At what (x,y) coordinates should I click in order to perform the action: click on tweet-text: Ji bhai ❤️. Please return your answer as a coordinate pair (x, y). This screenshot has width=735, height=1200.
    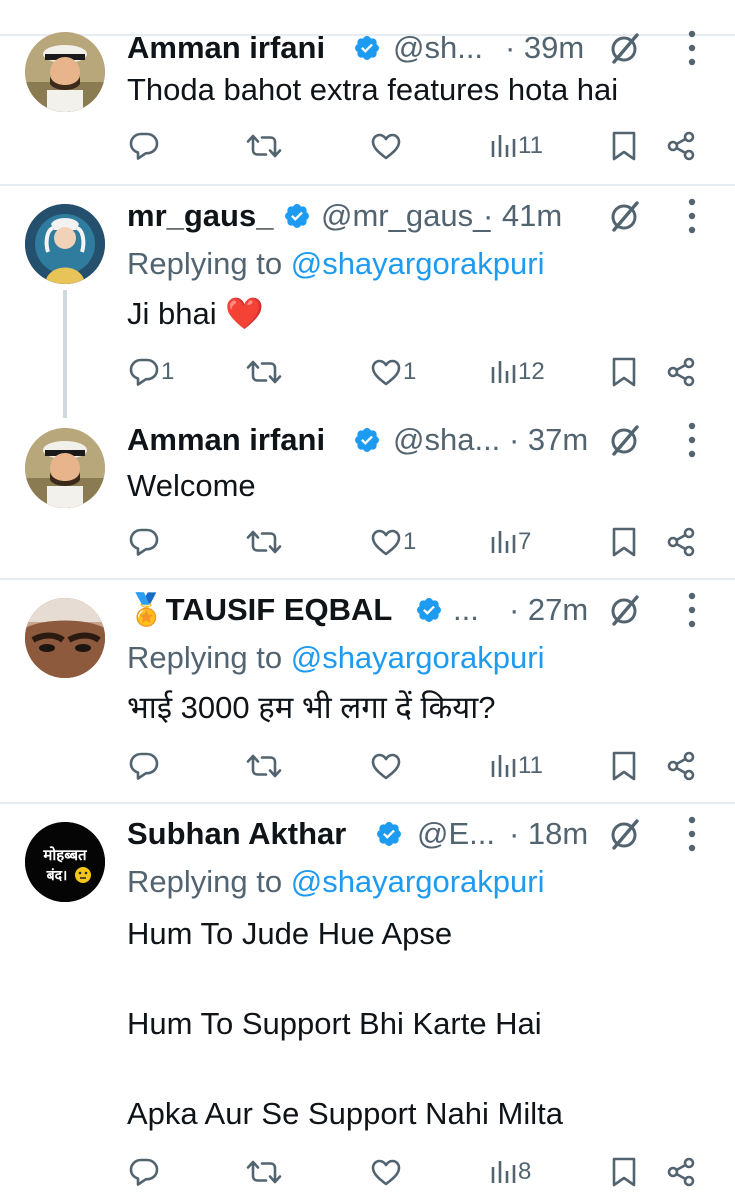
    Looking at the image, I should click on (195, 313).